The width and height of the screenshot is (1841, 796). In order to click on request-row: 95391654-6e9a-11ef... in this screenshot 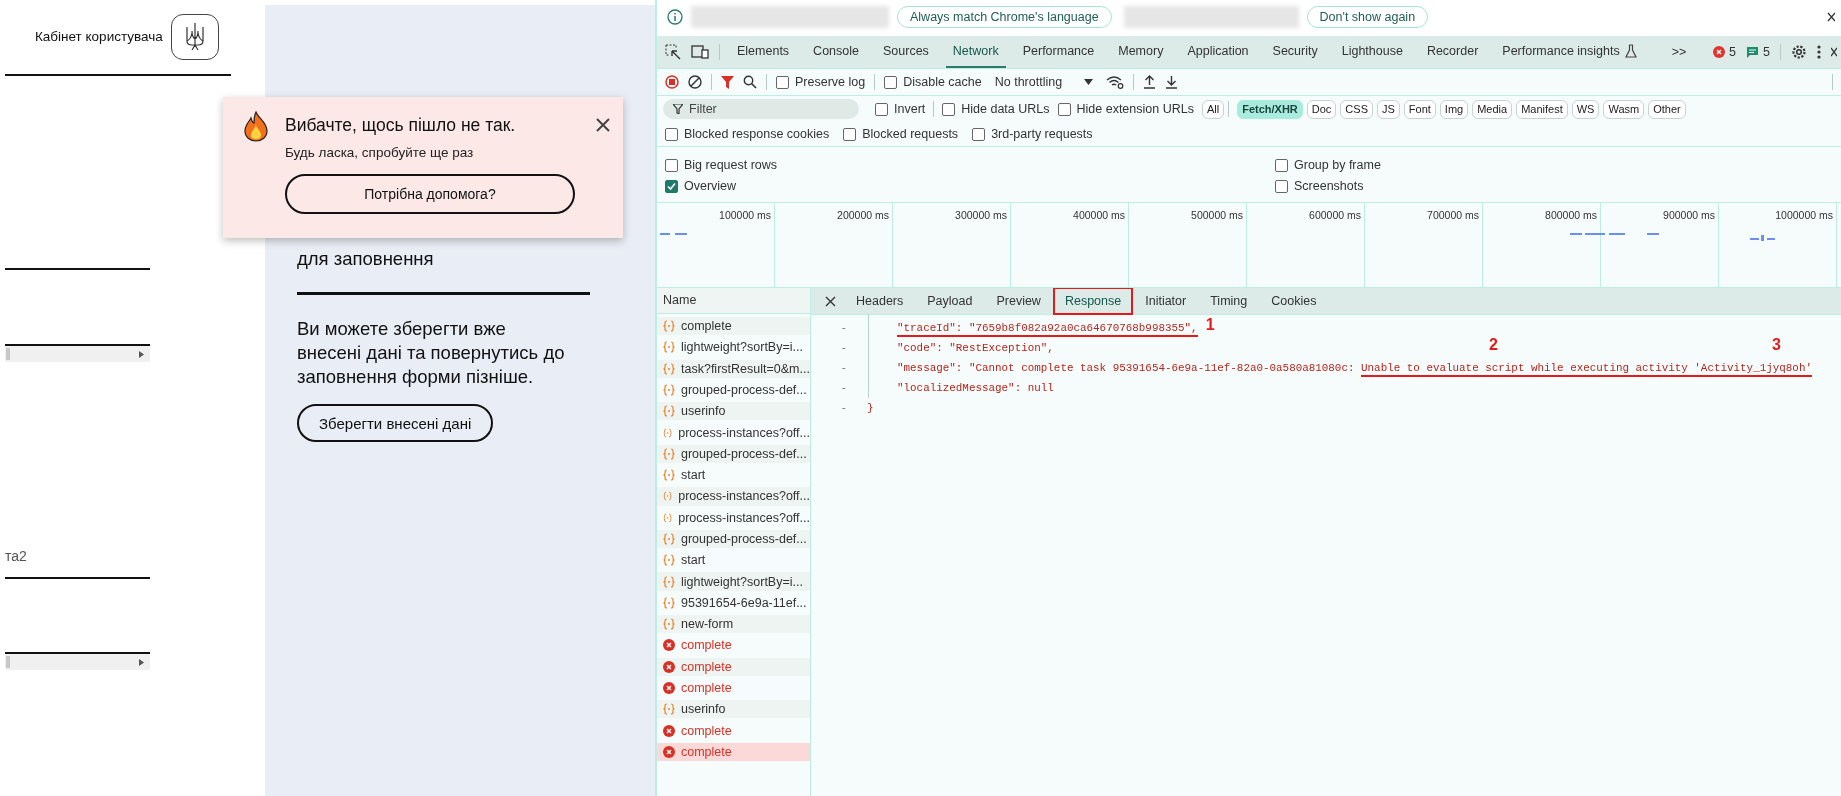, I will do `click(733, 602)`.